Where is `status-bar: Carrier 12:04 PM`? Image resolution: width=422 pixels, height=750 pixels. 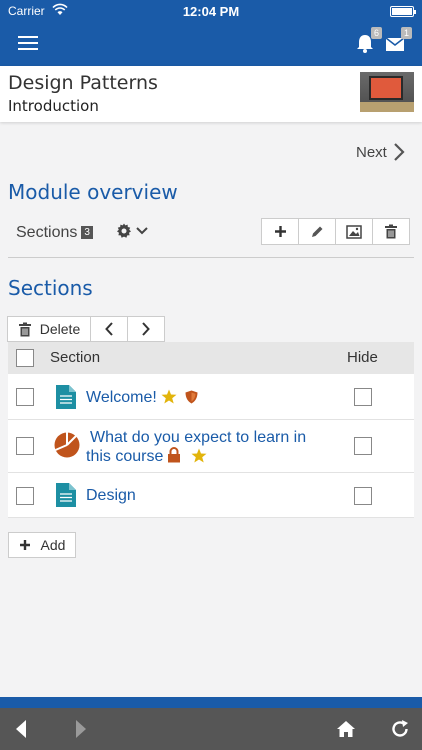
status-bar: Carrier 12:04 PM is located at coordinates (211, 11).